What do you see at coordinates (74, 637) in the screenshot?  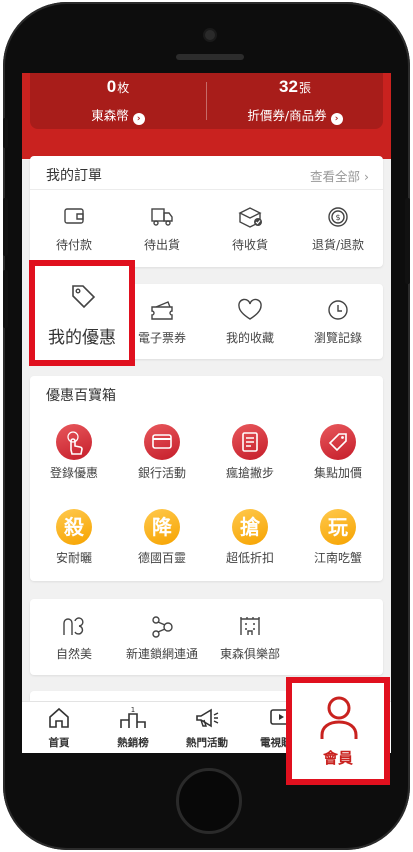 I see `partner-natural-beauty: 自然美` at bounding box center [74, 637].